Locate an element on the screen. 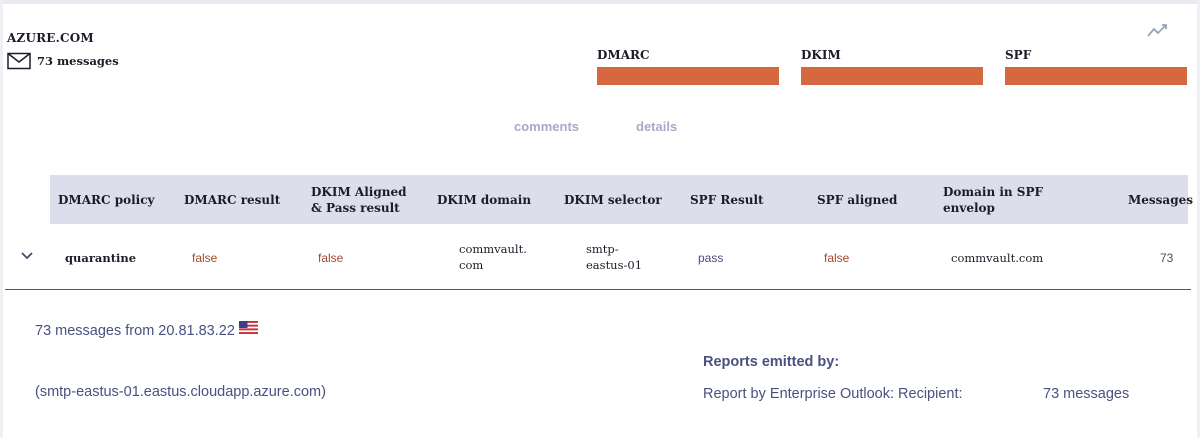  mail-icon is located at coordinates (19, 61).